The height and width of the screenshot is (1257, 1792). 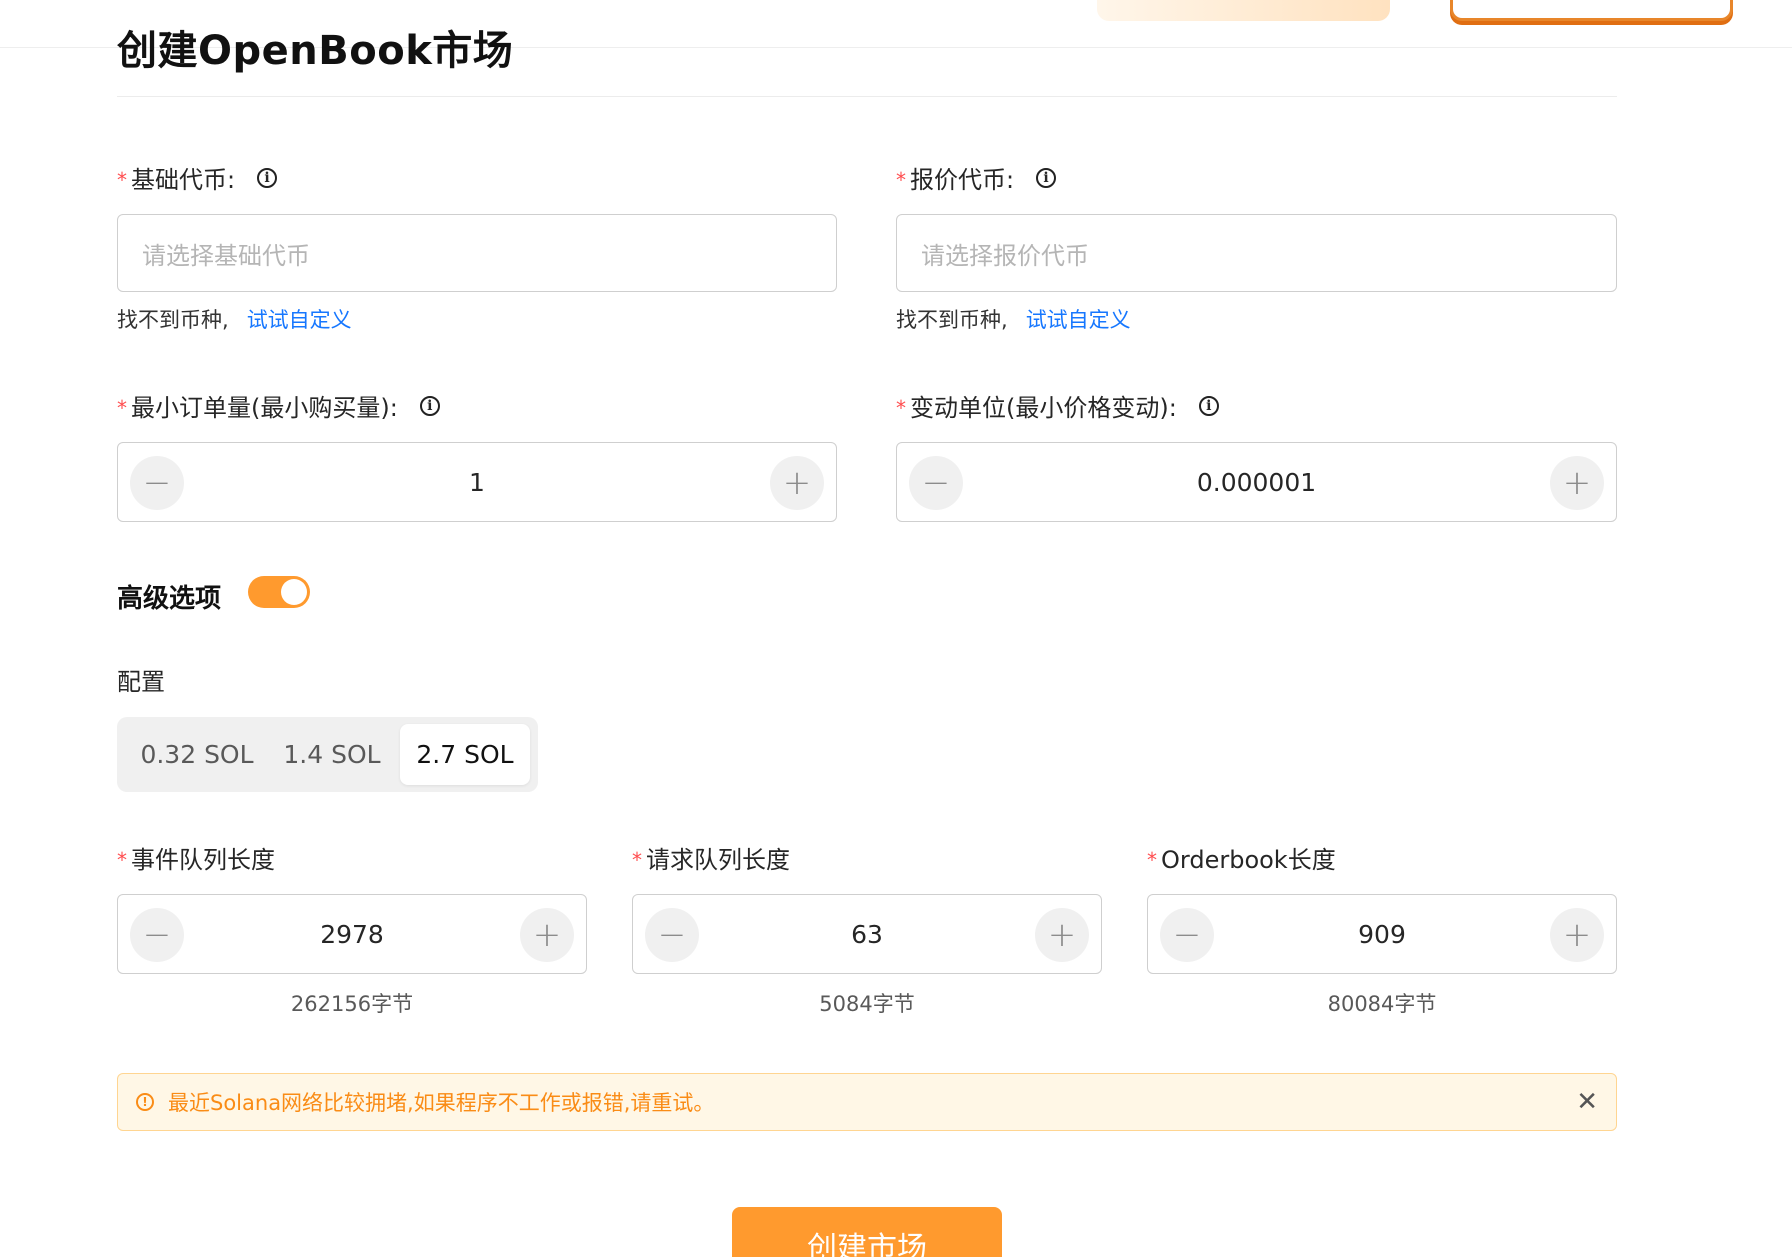 What do you see at coordinates (441, 1103) in the screenshot?
I see `alert-message: 最近Solana网络比较拥堵,如果程序不工作或报错,请重试。` at bounding box center [441, 1103].